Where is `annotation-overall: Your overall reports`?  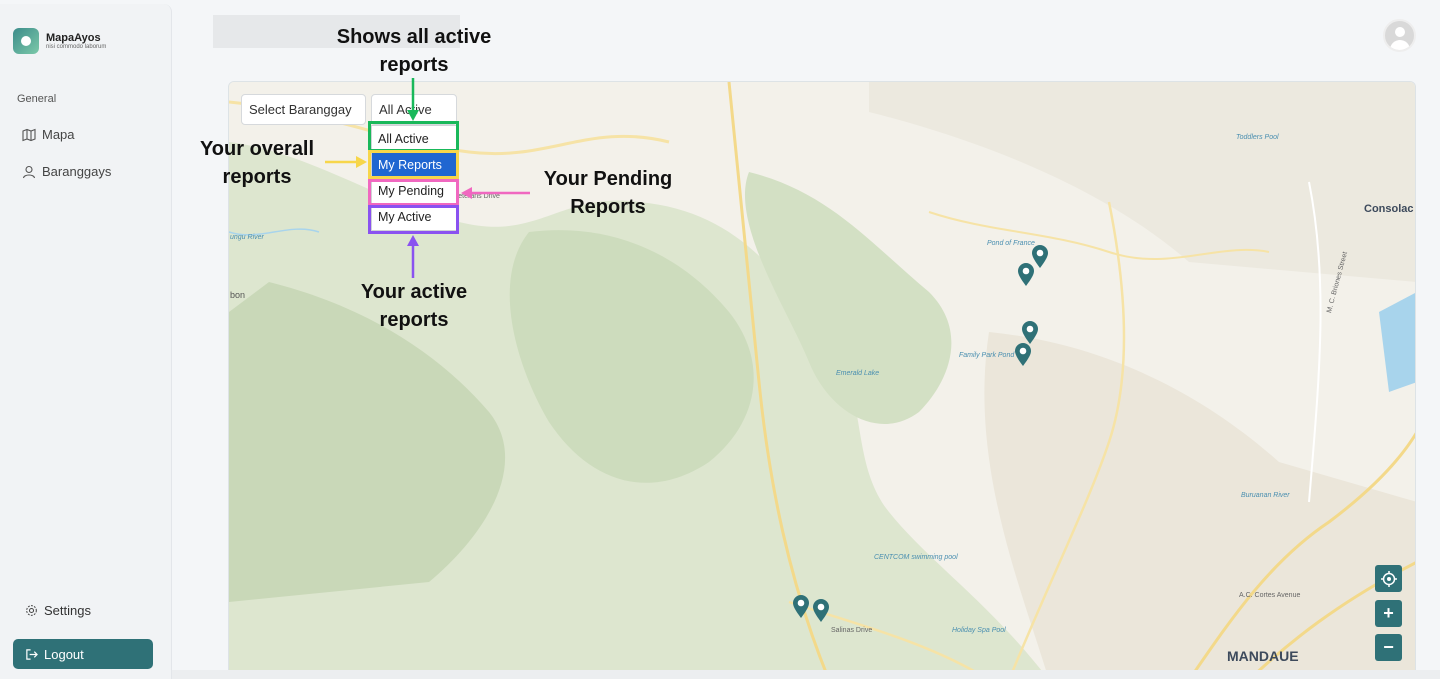 annotation-overall: Your overall reports is located at coordinates (257, 163).